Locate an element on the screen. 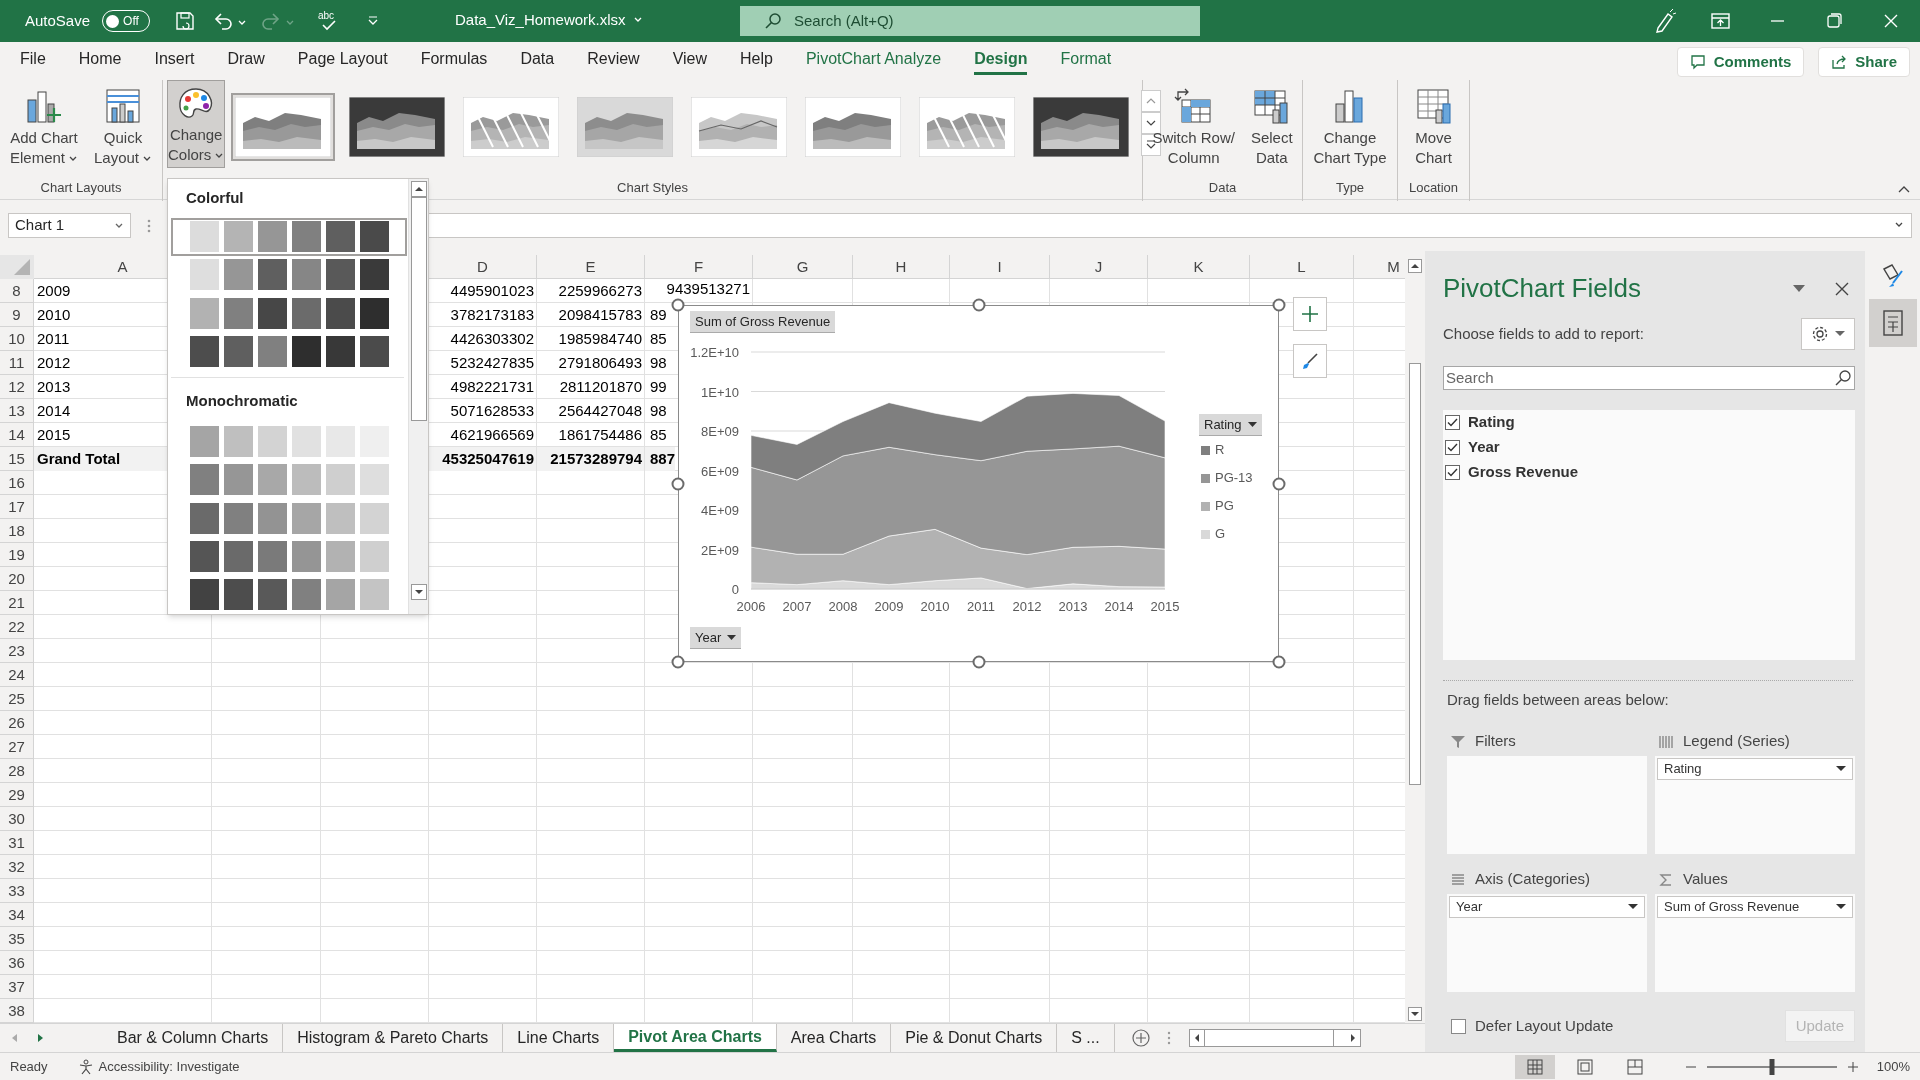  row-header: 16 is located at coordinates (17, 483).